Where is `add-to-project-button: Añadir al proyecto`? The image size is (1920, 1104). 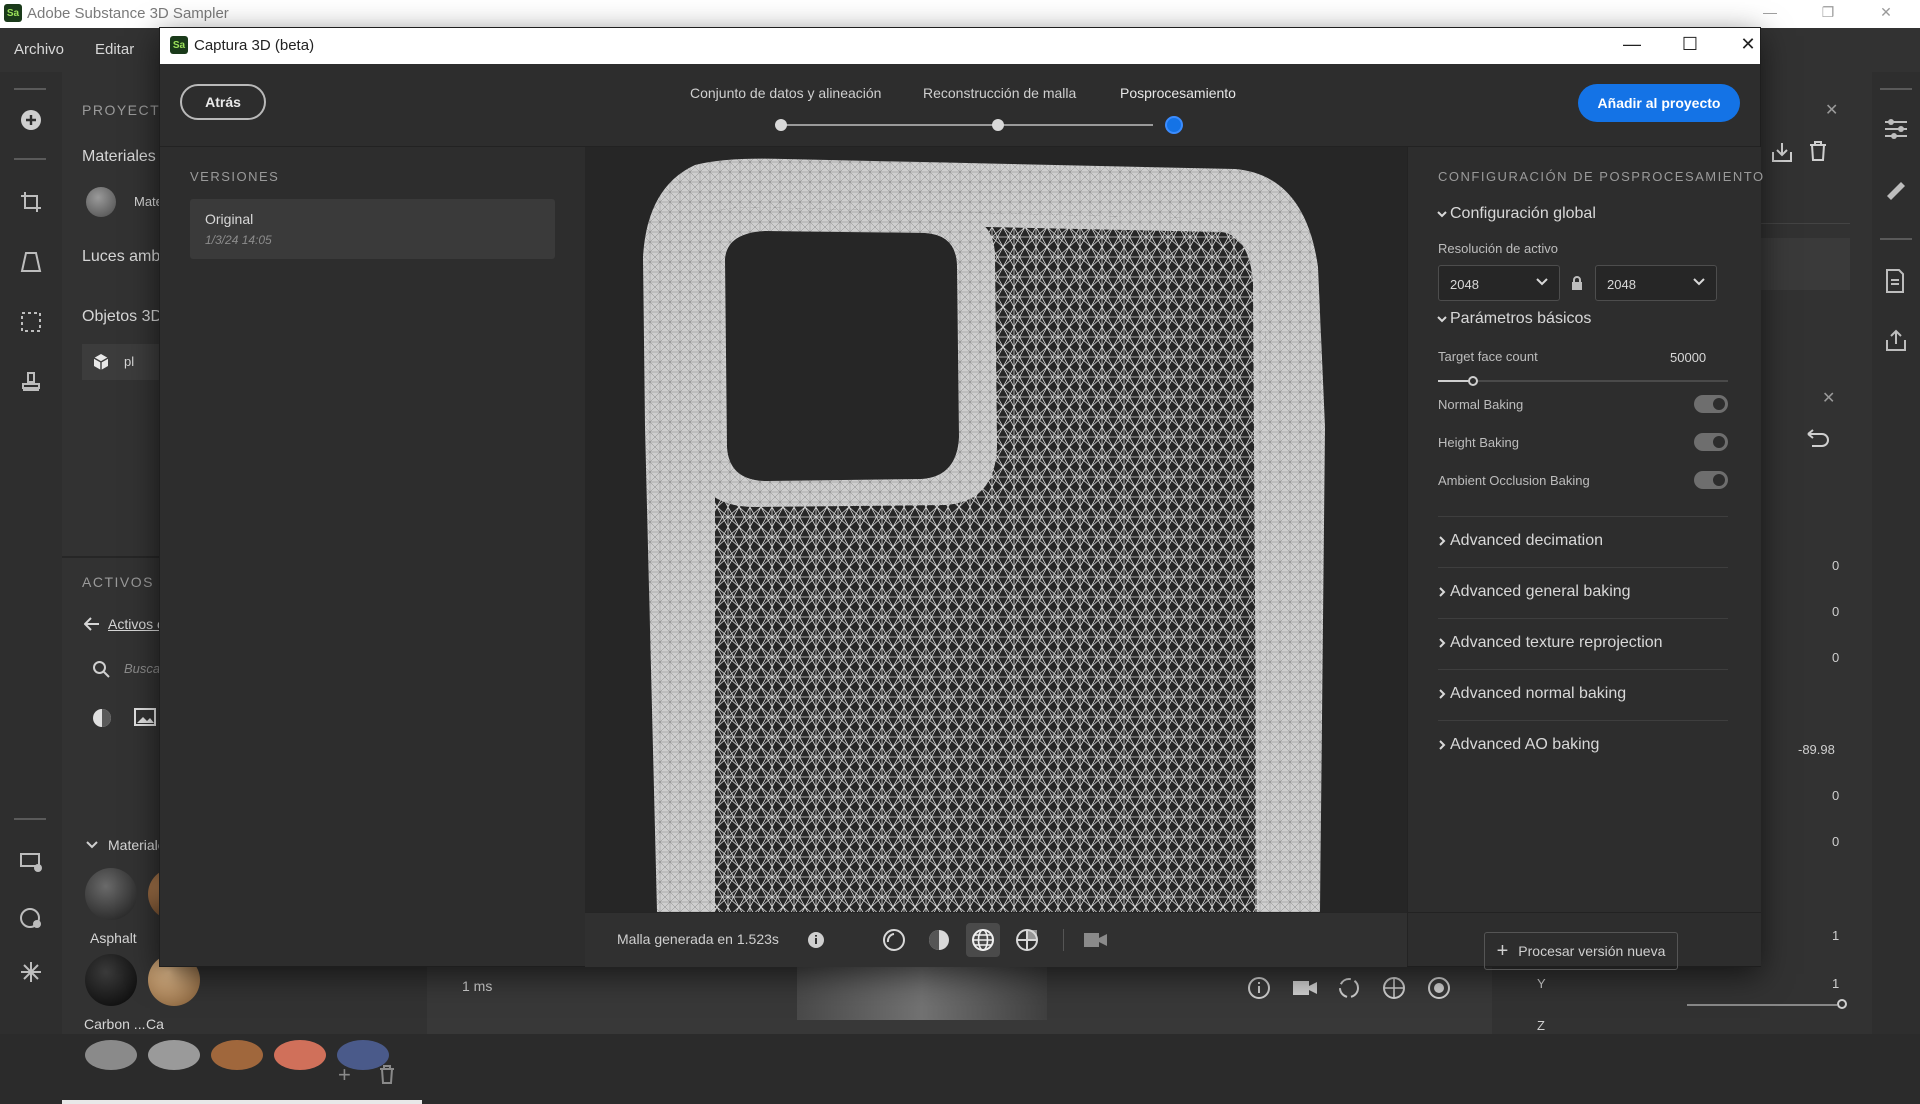
add-to-project-button: Añadir al proyecto is located at coordinates (1659, 103).